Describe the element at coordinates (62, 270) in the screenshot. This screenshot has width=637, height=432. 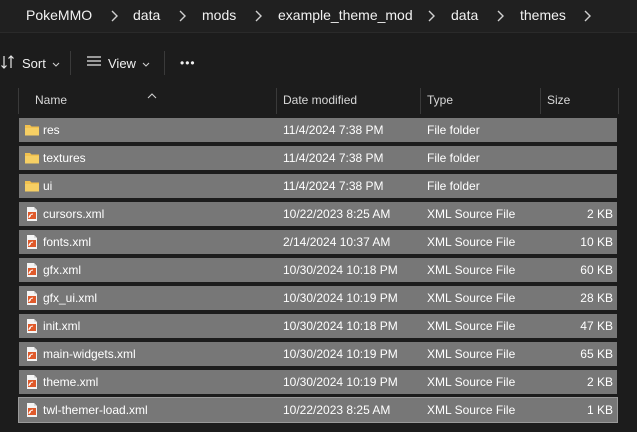
I see `file-name: gfx.xml` at that location.